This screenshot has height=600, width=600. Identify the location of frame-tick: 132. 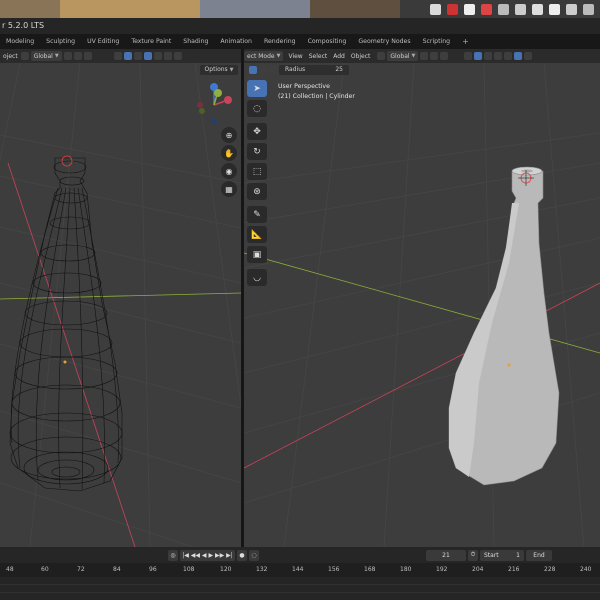
(262, 569).